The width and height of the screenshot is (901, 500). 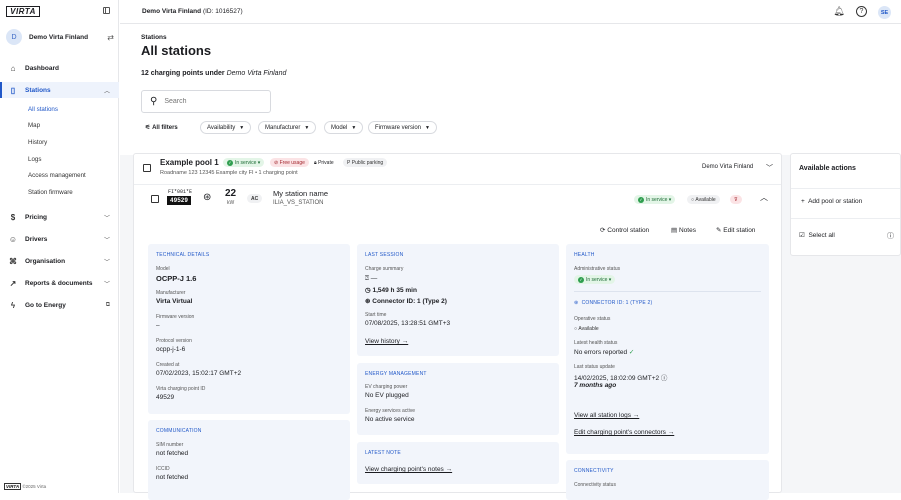 What do you see at coordinates (242, 127) in the screenshot?
I see `caret-down-icon: ▼` at bounding box center [242, 127].